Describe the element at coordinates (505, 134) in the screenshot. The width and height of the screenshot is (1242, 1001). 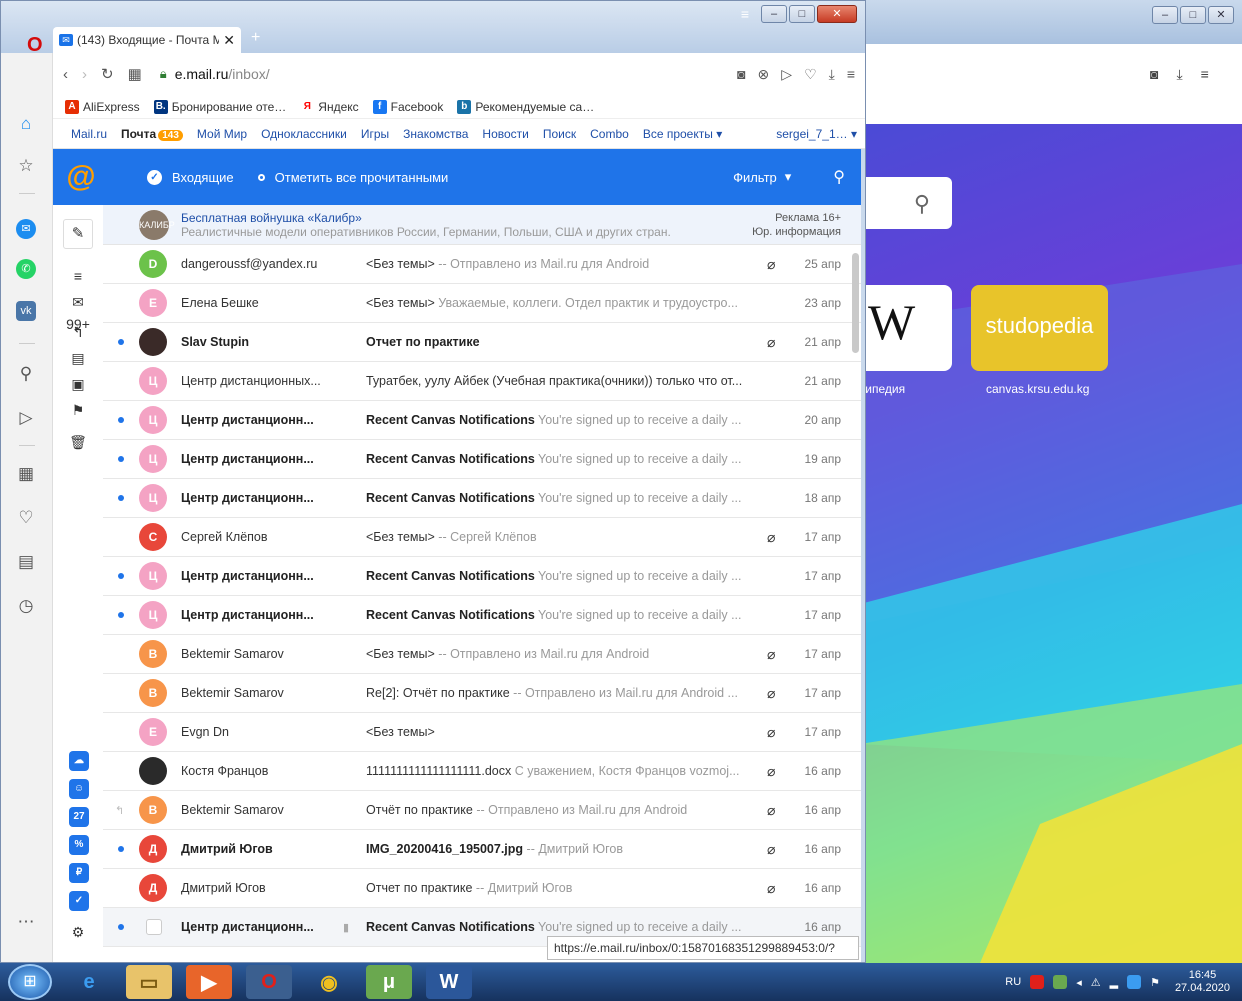
I see `portal-link-news: Новости` at that location.